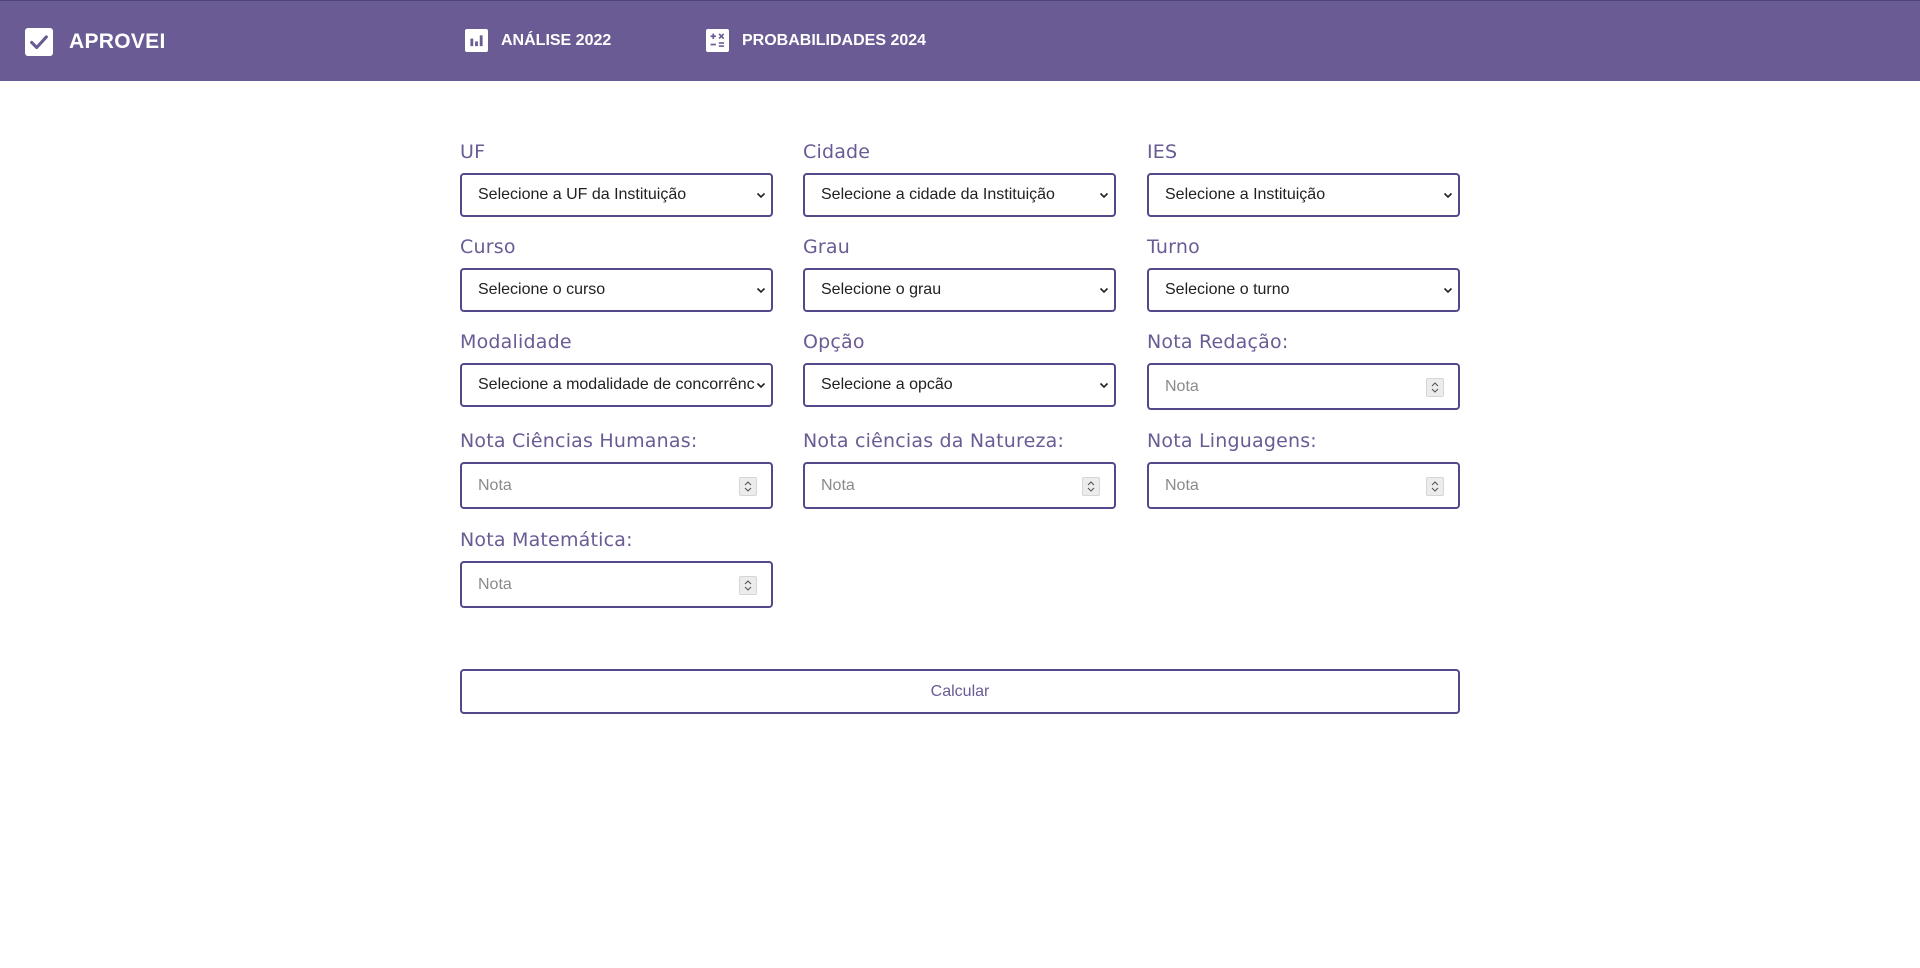 Image resolution: width=1920 pixels, height=968 pixels. I want to click on nota-natureza-label: Nota ciências da Natureza:, so click(934, 441).